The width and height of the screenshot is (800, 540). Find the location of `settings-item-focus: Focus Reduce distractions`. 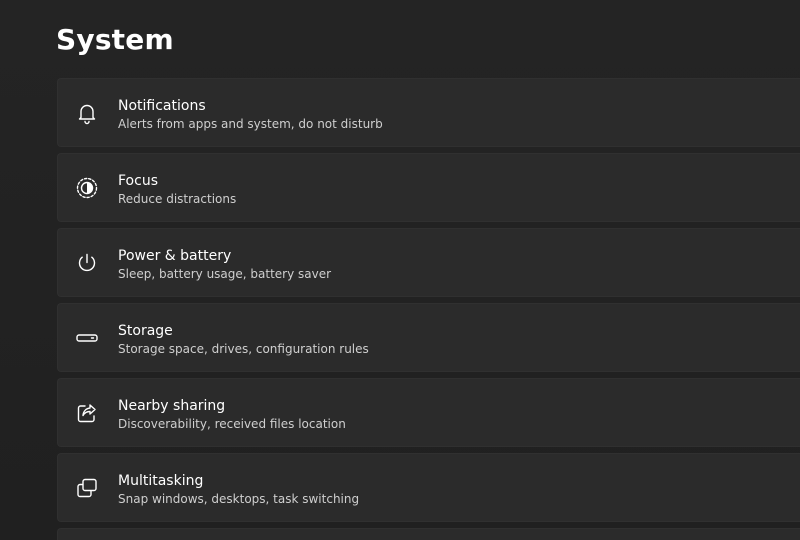

settings-item-focus: Focus Reduce distractions is located at coordinates (428, 187).